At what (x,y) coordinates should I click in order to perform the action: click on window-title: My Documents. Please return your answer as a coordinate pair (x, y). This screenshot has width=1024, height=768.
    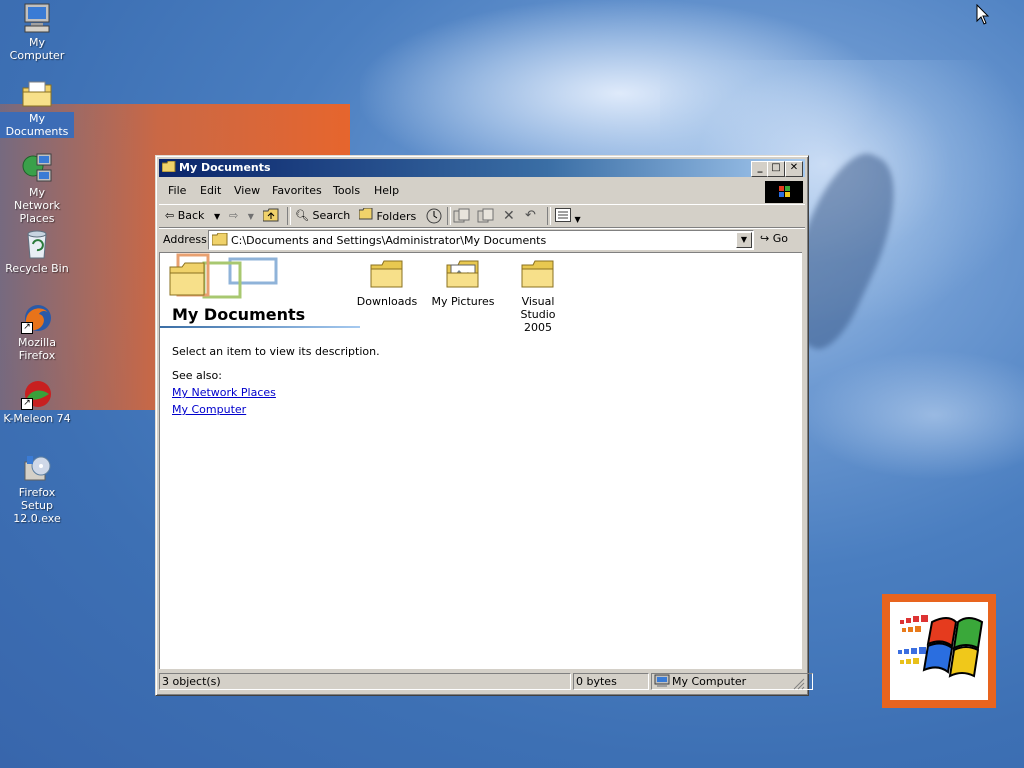
    Looking at the image, I should click on (225, 167).